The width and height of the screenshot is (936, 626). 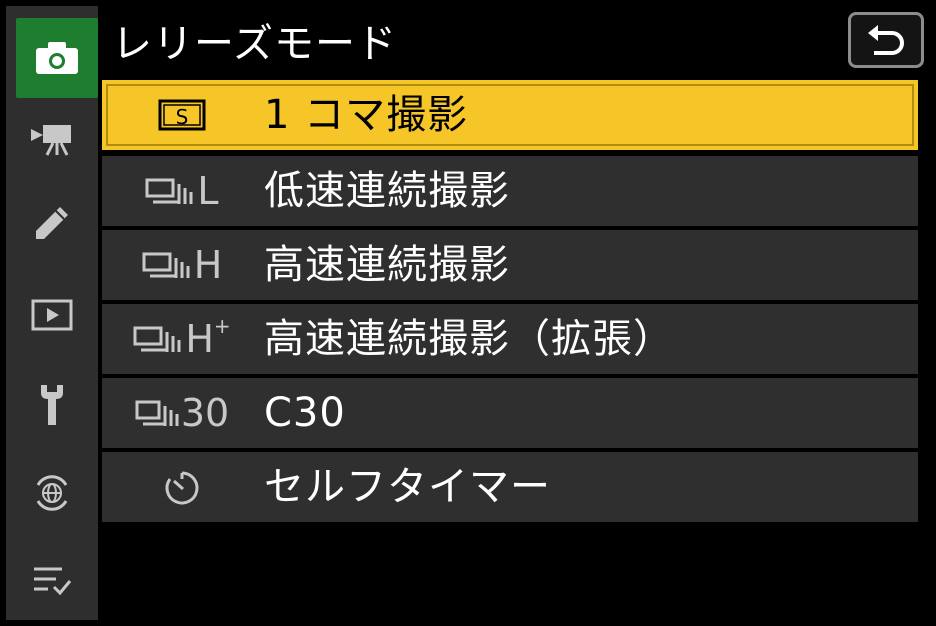 I want to click on sidebar-item-movie-shooting, so click(x=52, y=139).